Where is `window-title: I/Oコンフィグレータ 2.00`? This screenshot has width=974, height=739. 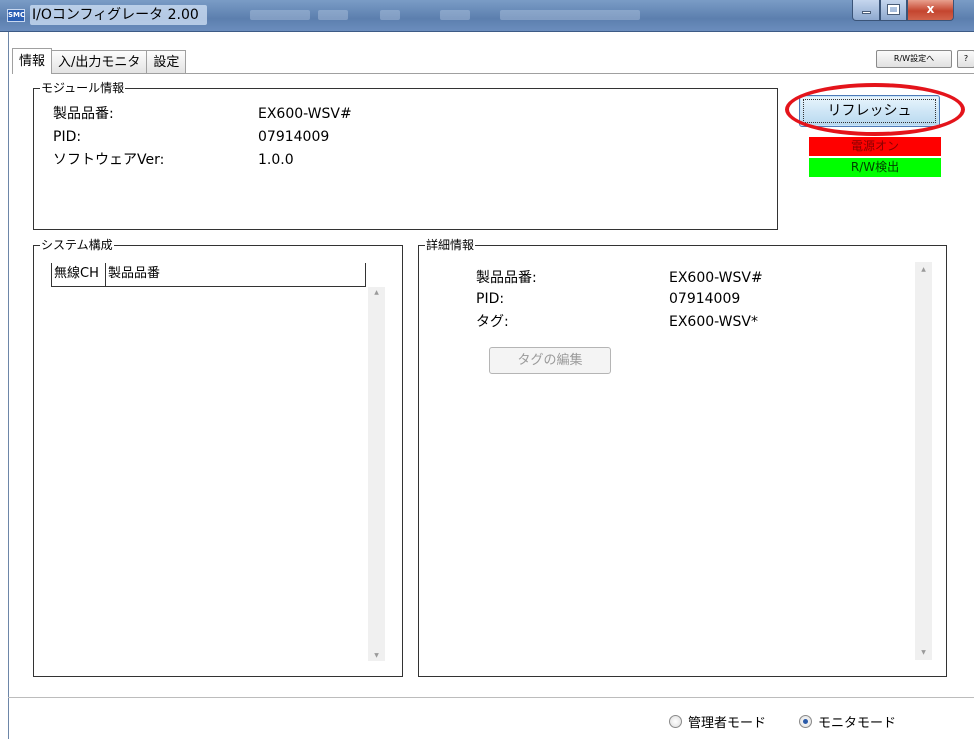
window-title: I/Oコンフィグレータ 2.00 is located at coordinates (118, 15).